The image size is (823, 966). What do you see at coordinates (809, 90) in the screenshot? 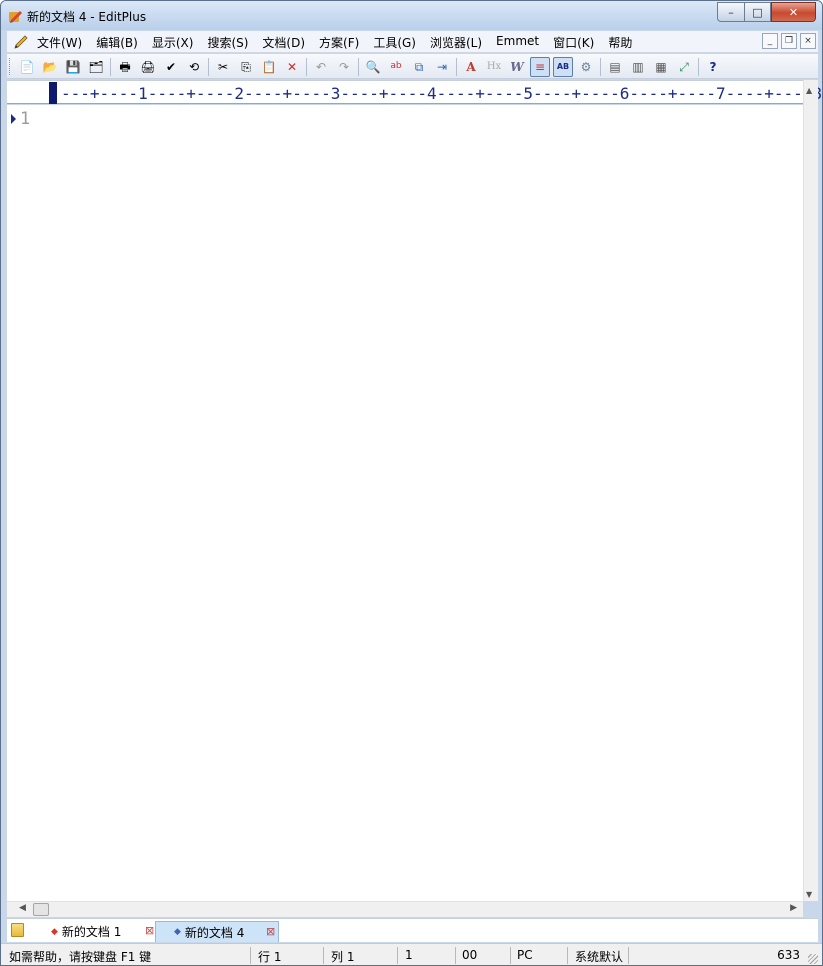
I see `scroll-up-icon: ▲` at bounding box center [809, 90].